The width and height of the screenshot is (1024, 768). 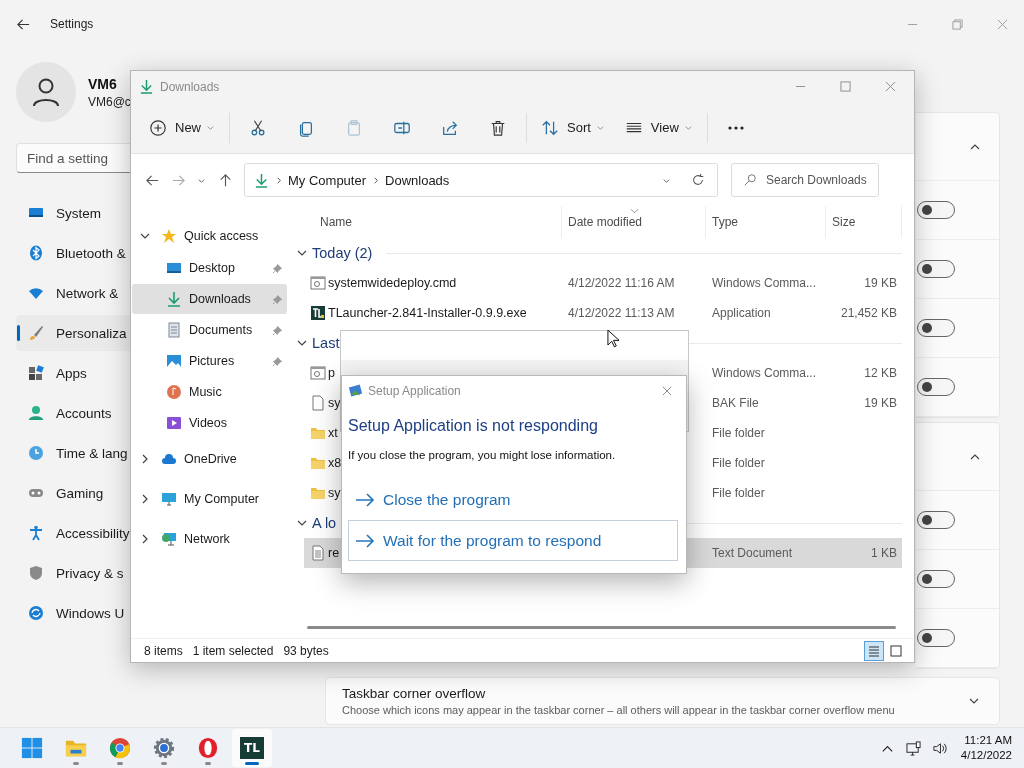 I want to click on clock-date: 4/12/2022, so click(x=986, y=755).